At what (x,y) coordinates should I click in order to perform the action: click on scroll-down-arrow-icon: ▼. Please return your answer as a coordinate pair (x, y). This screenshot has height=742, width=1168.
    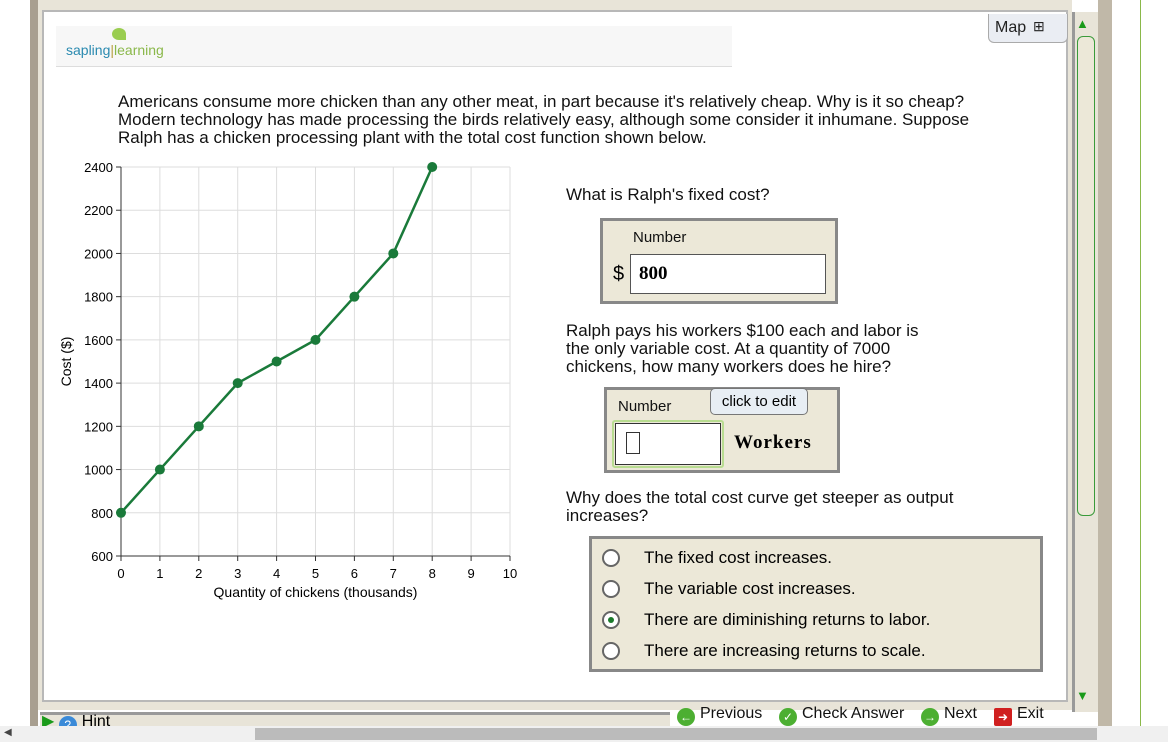
    Looking at the image, I should click on (1082, 695).